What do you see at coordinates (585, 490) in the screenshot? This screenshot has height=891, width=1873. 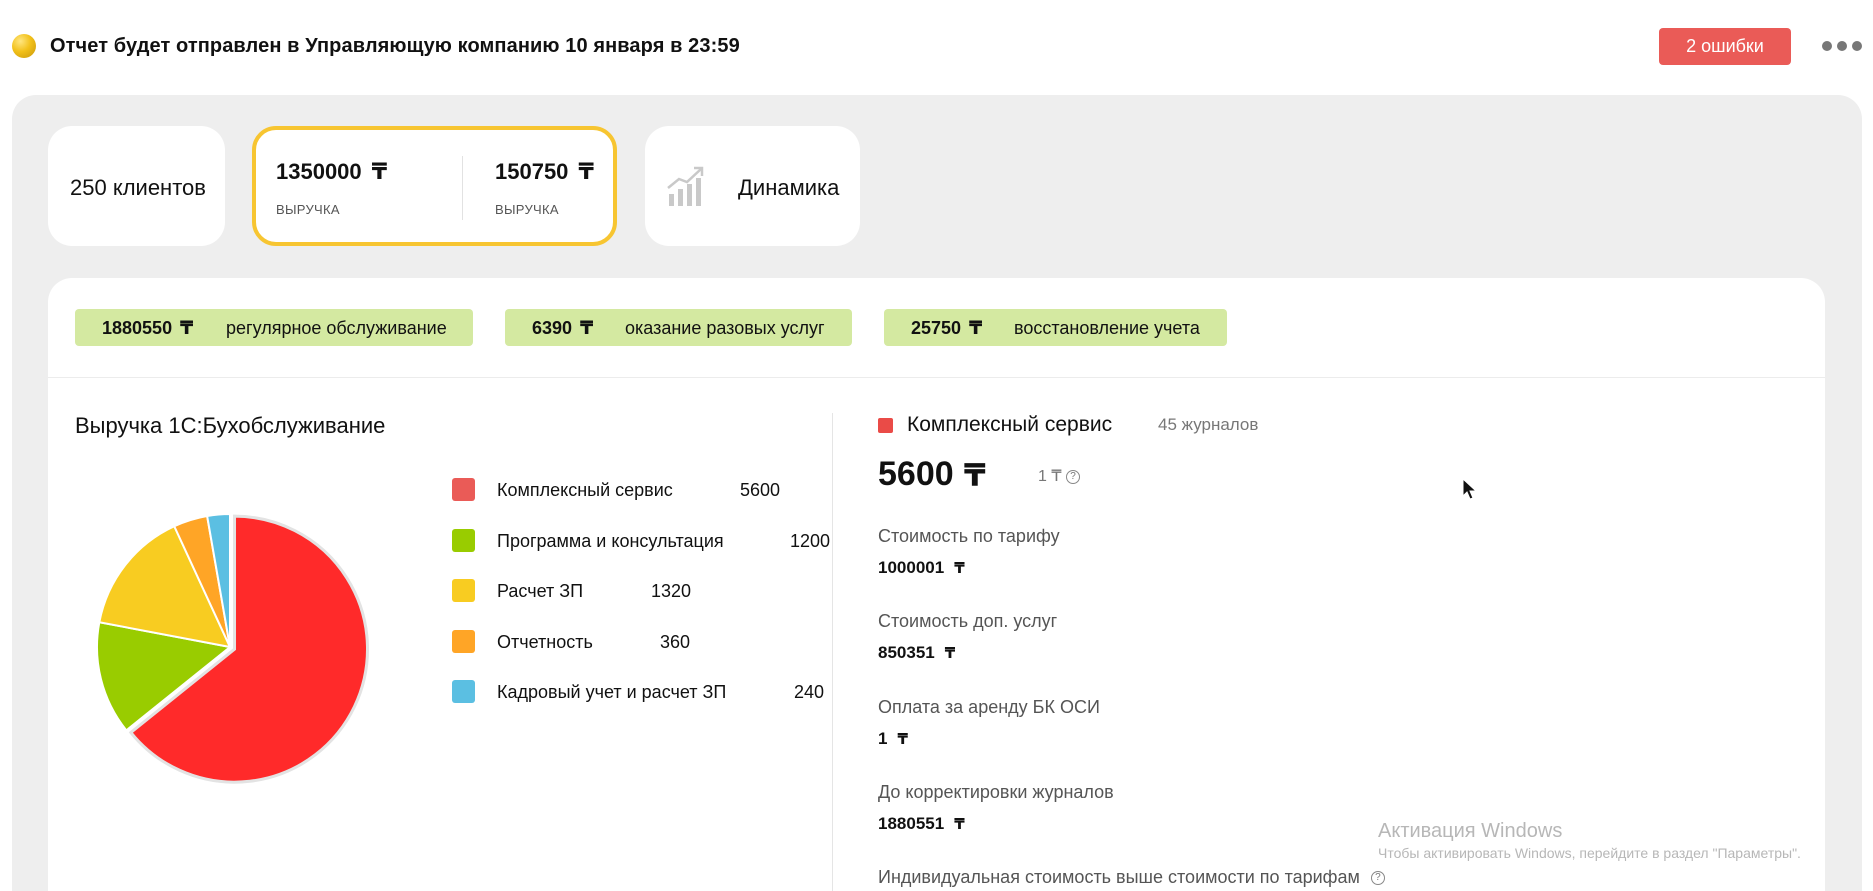 I see `legend-label: Комплексный сервис` at bounding box center [585, 490].